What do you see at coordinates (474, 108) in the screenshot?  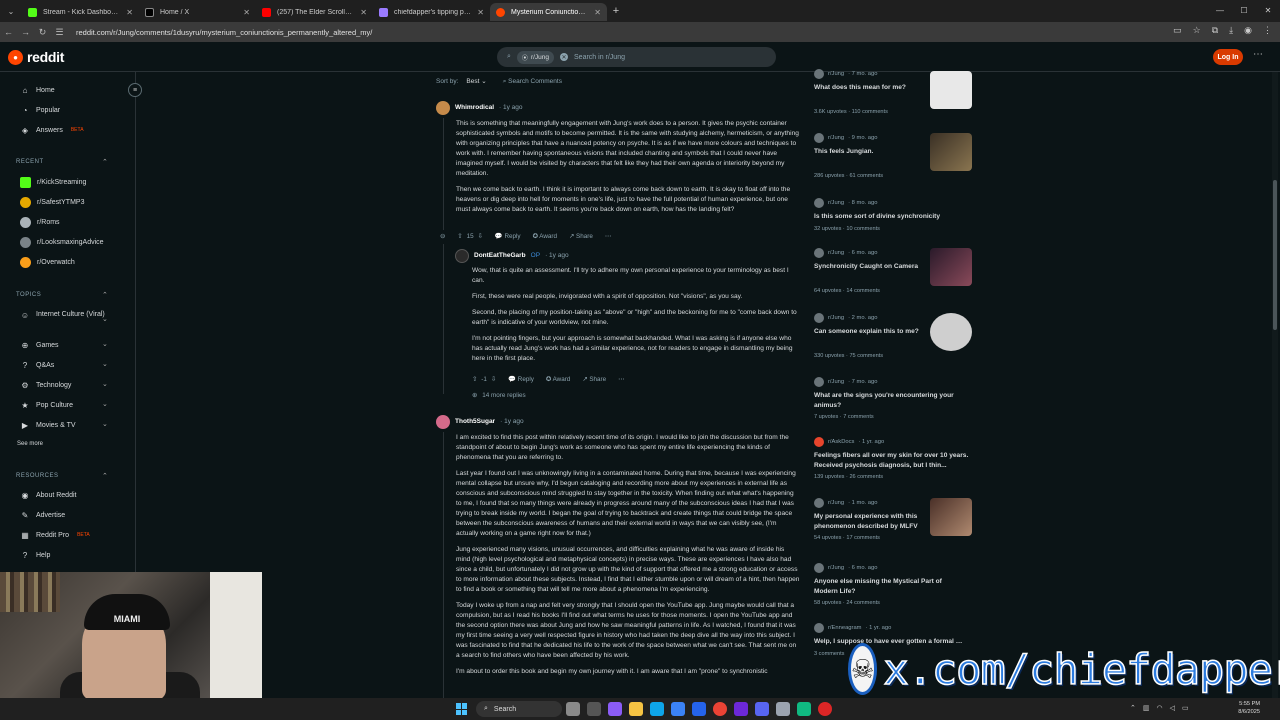 I see `comment-author: Whimrodical` at bounding box center [474, 108].